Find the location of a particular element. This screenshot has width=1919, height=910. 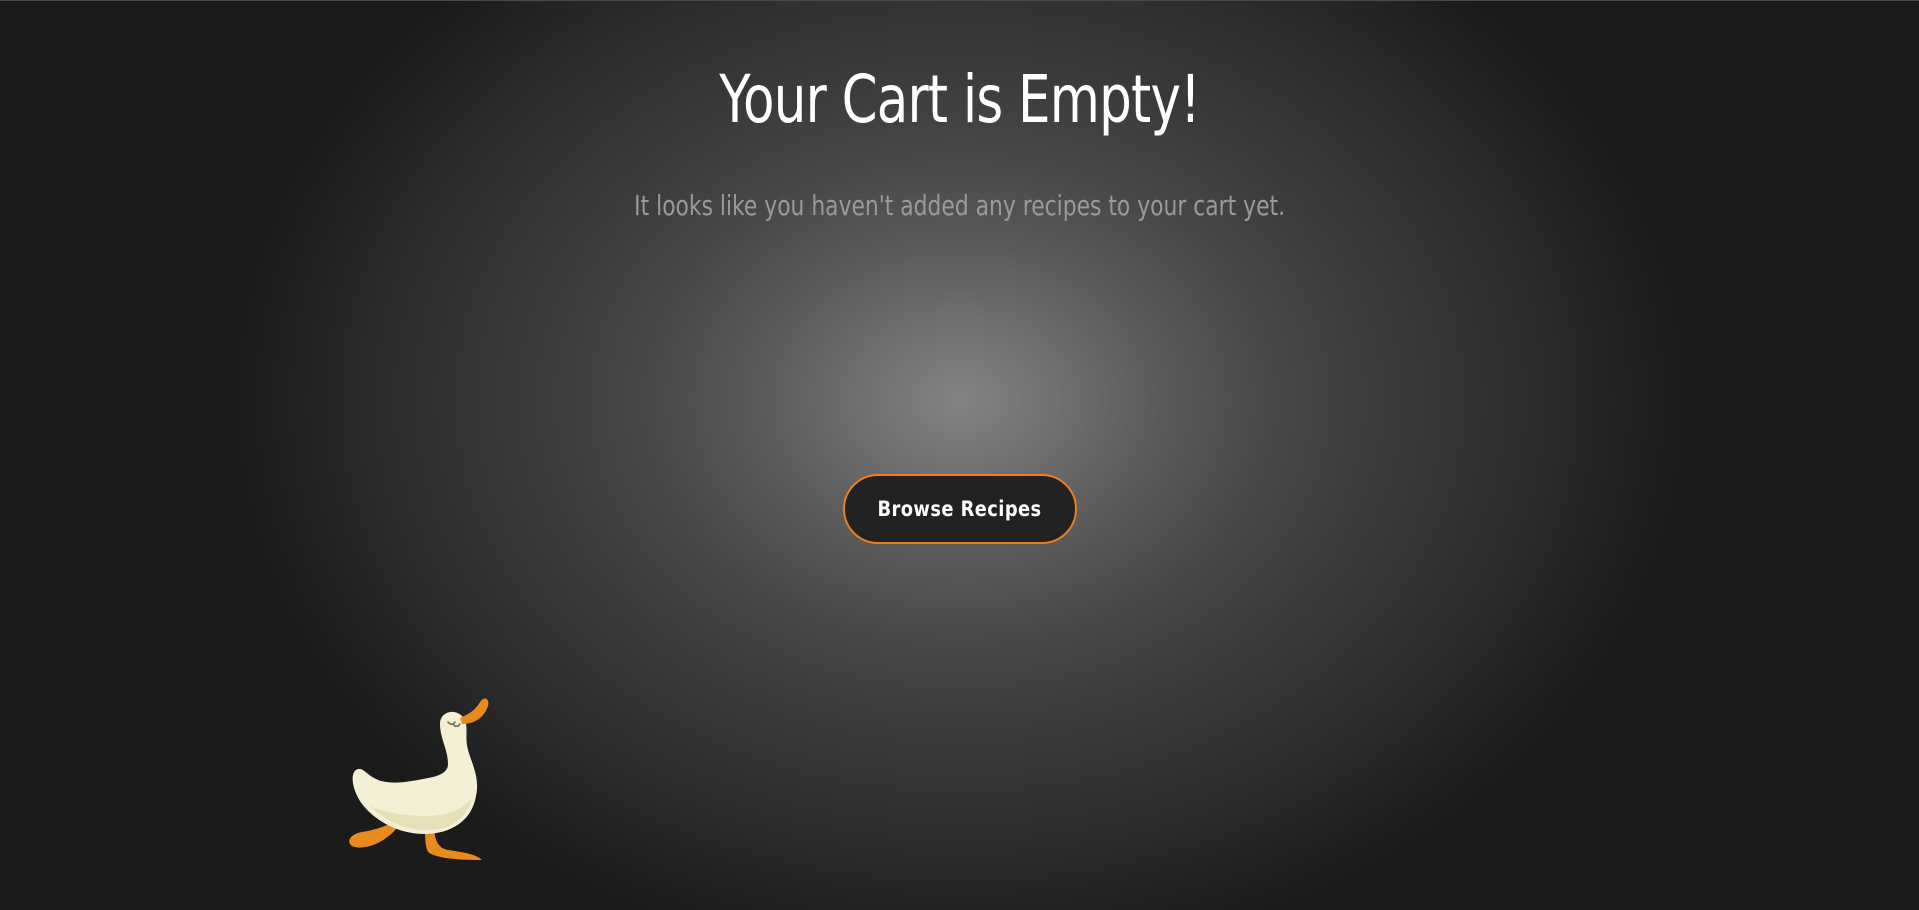

top-divider is located at coordinates (959, 0).